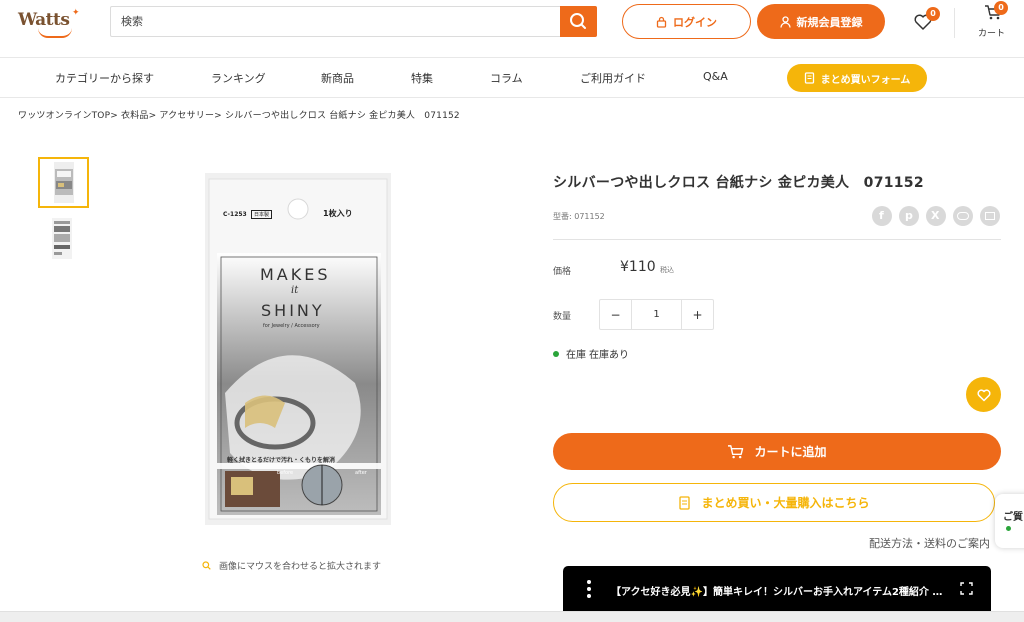  Describe the element at coordinates (609, 355) in the screenshot. I see `stock-status-text: 在庫あり` at that location.